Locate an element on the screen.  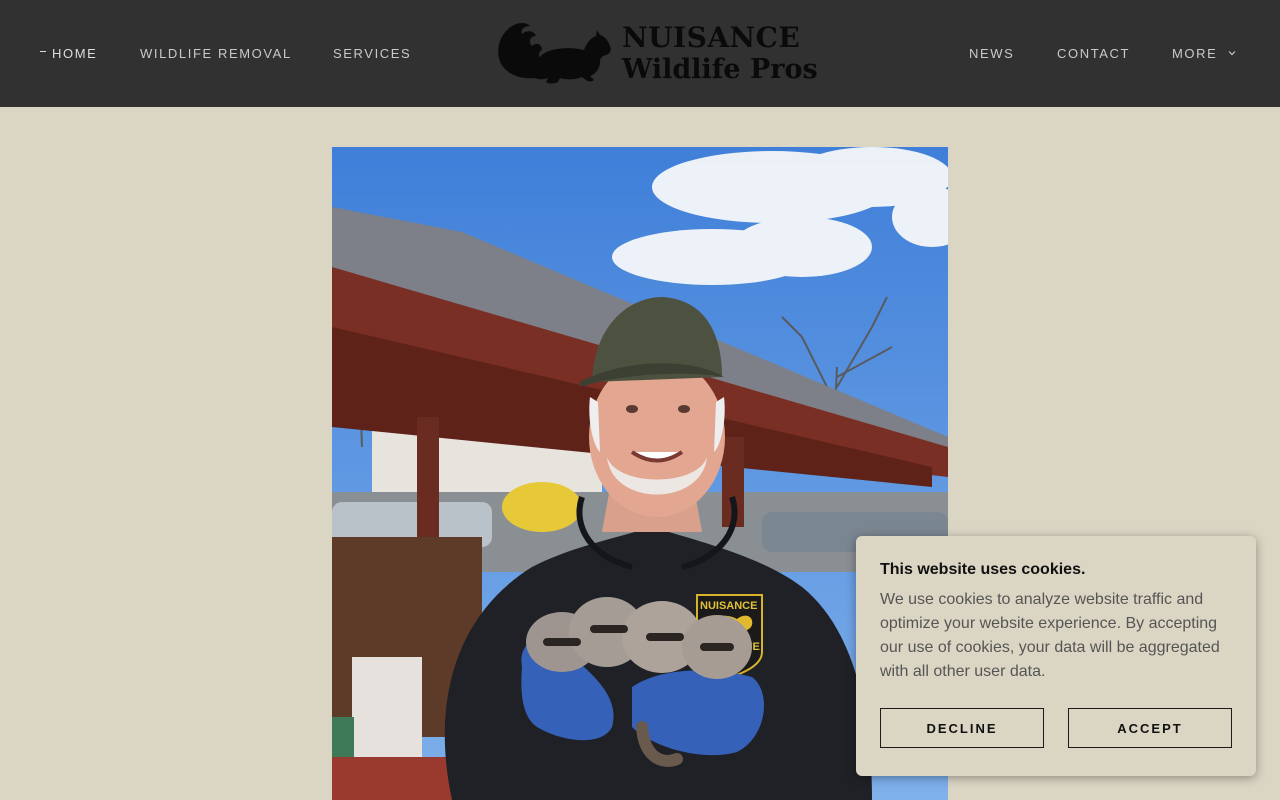
site-logo: NUISANCE Wildlife Pros is located at coordinates (657, 53).